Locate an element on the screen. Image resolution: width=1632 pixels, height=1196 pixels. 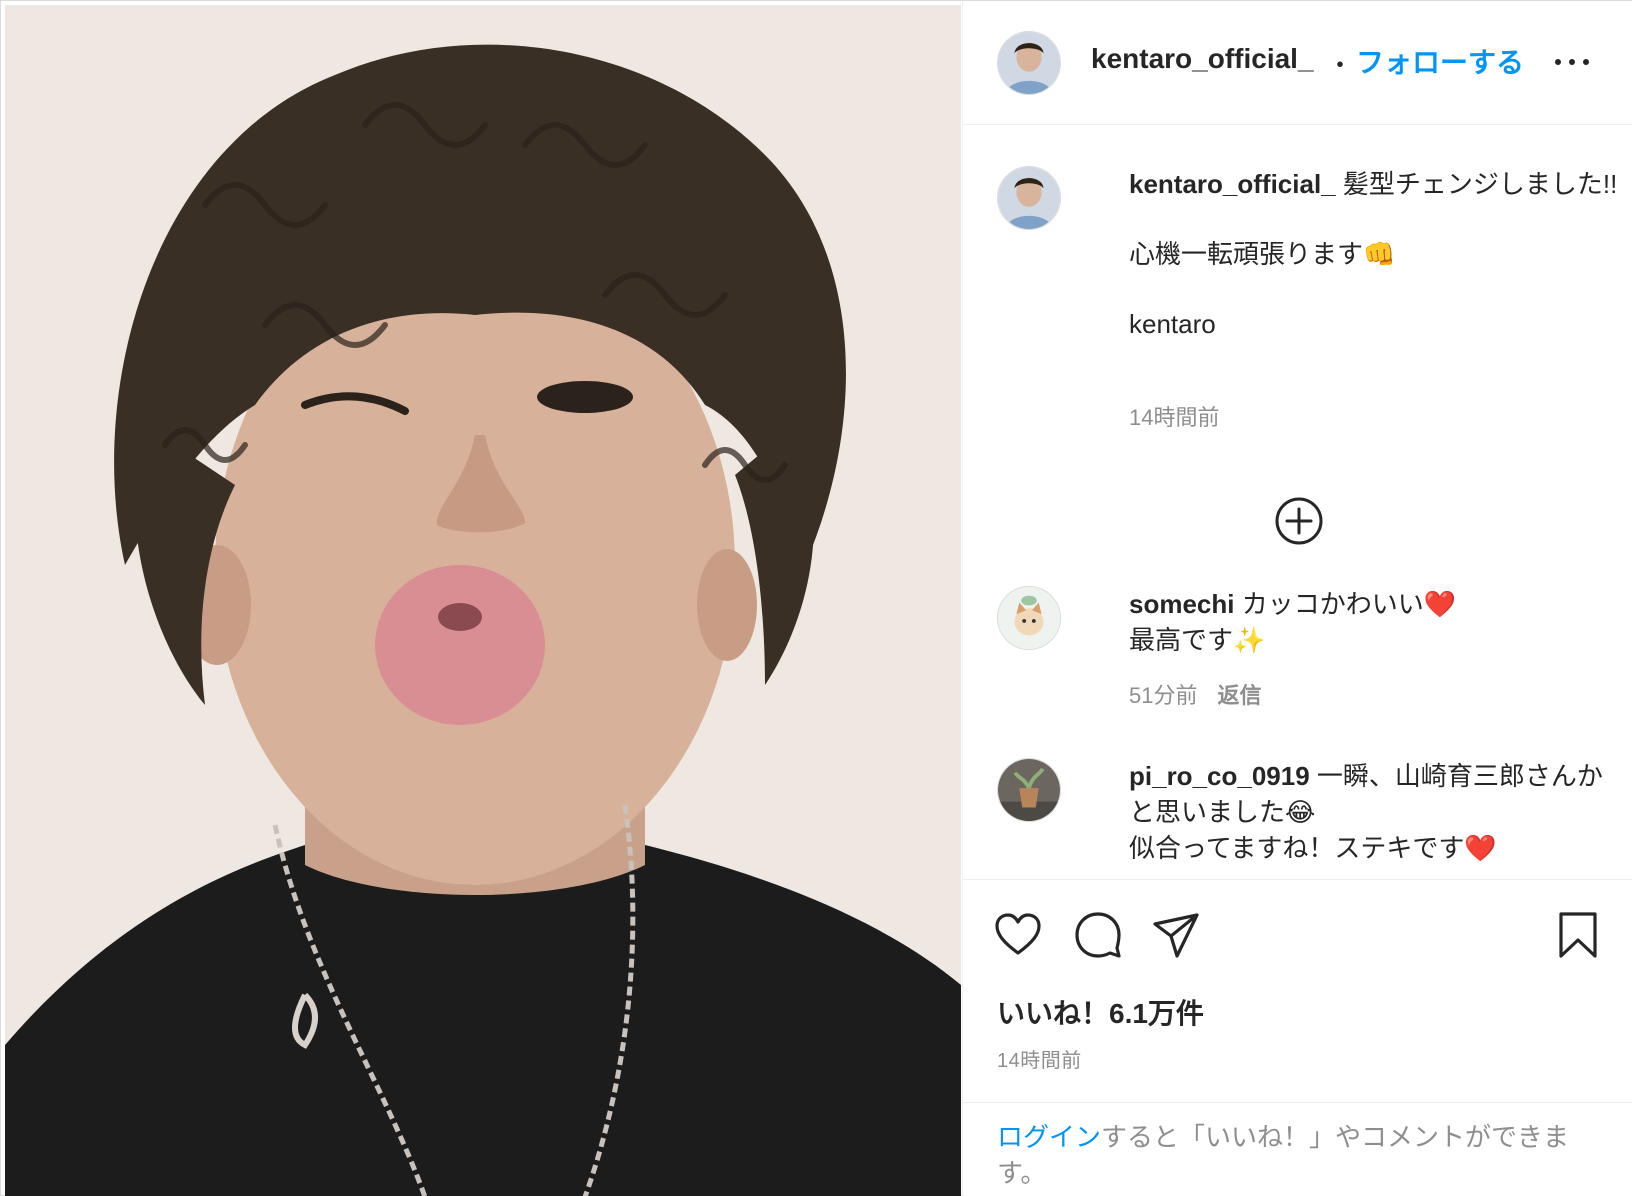
plus-circle-icon is located at coordinates (1299, 521).